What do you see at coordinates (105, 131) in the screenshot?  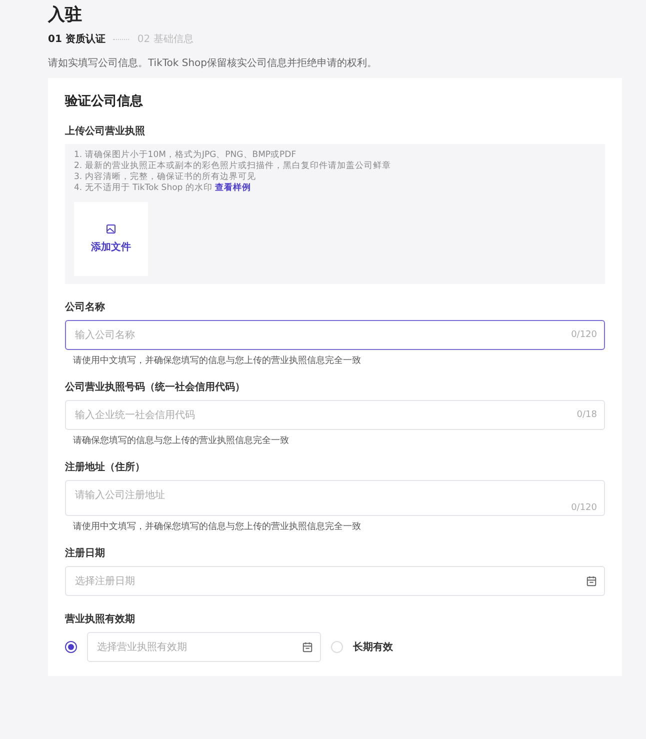 I see `field-label: 上传公司营业执照` at bounding box center [105, 131].